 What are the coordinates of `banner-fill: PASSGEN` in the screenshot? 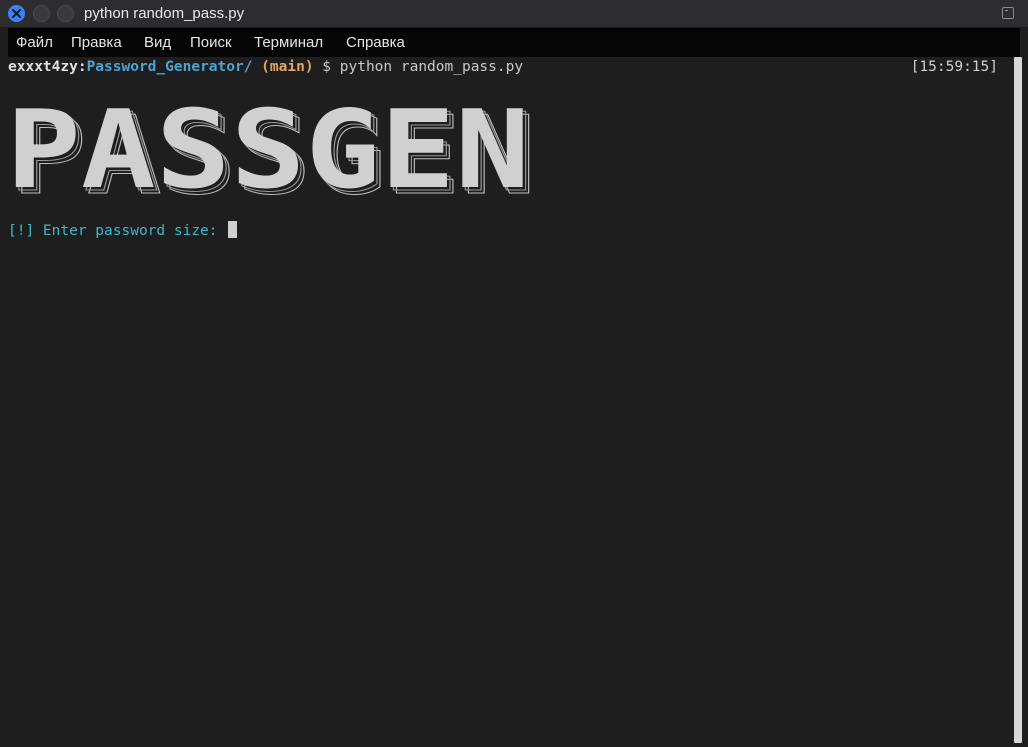 It's located at (268, 145).